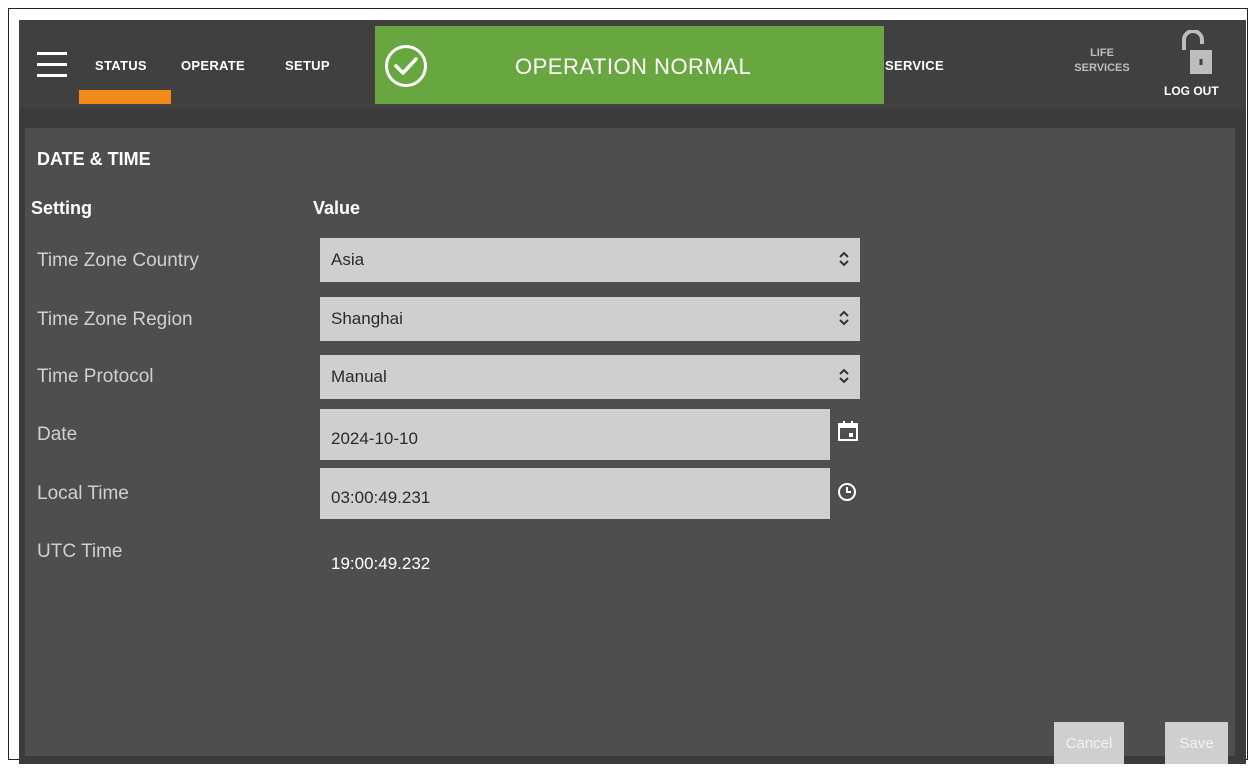 The image size is (1257, 772). Describe the element at coordinates (213, 65) in the screenshot. I see `nav-tab-operate: OPERATE` at that location.